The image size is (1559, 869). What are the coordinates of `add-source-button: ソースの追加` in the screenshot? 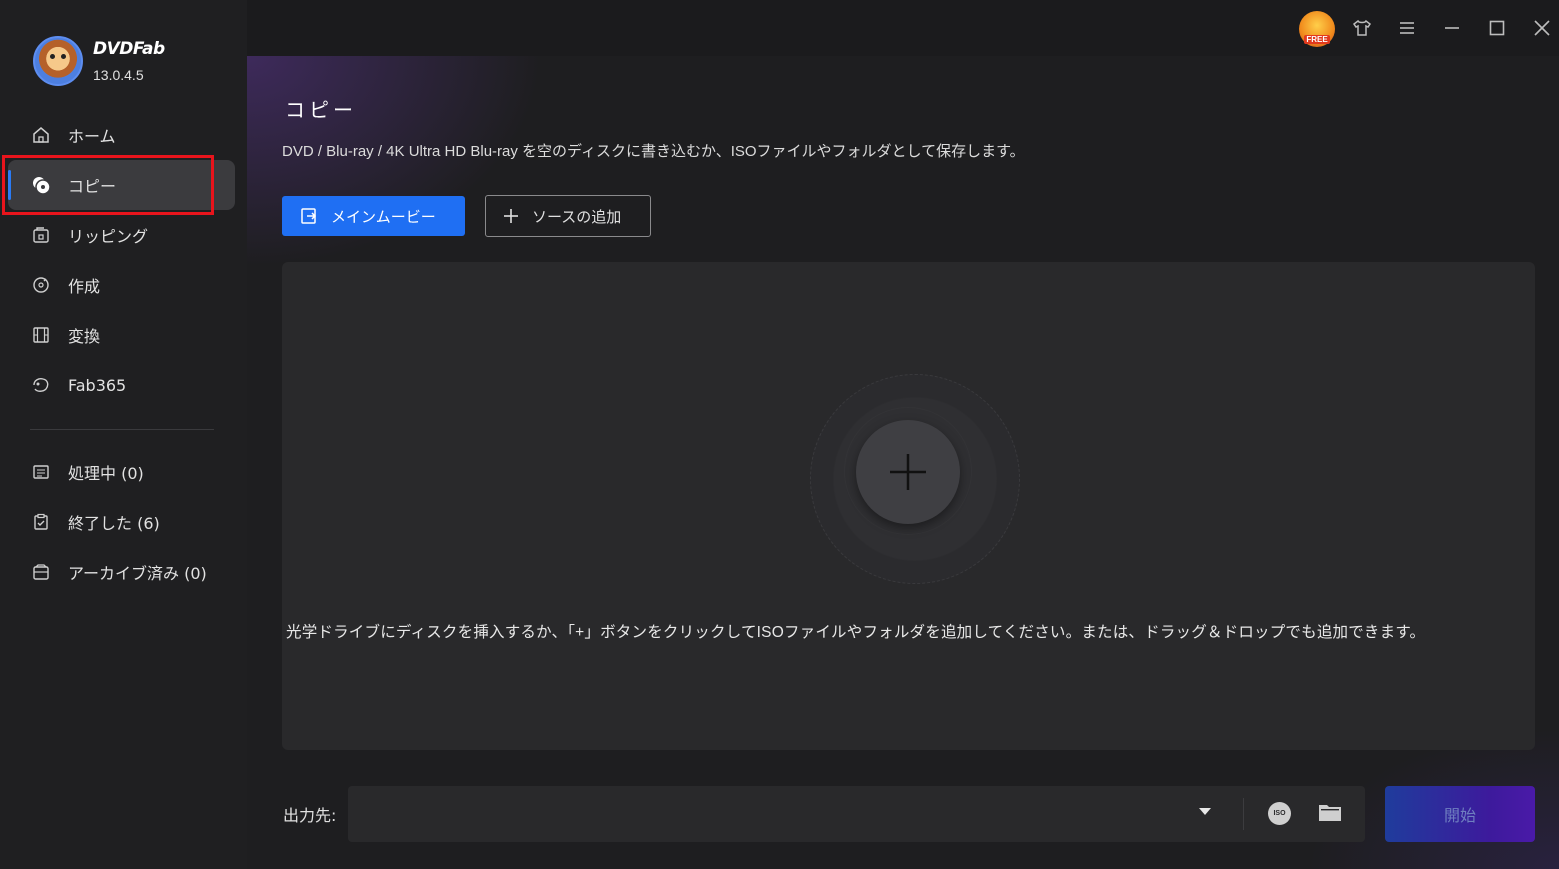 It's located at (568, 216).